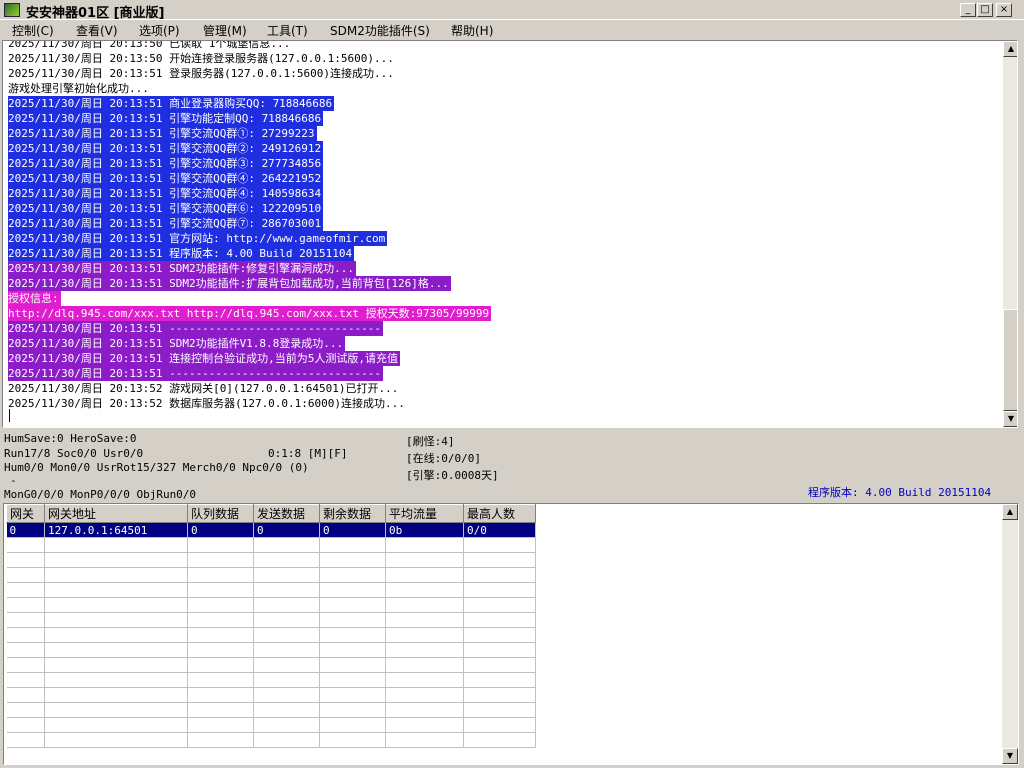 The height and width of the screenshot is (768, 1024). Describe the element at coordinates (352, 513) in the screenshot. I see `col-remaining-data: 剩余数据` at that location.